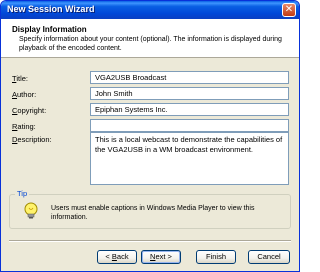 The image size is (320, 272). Describe the element at coordinates (29, 110) in the screenshot. I see `copyright-label: Copyright:` at that location.